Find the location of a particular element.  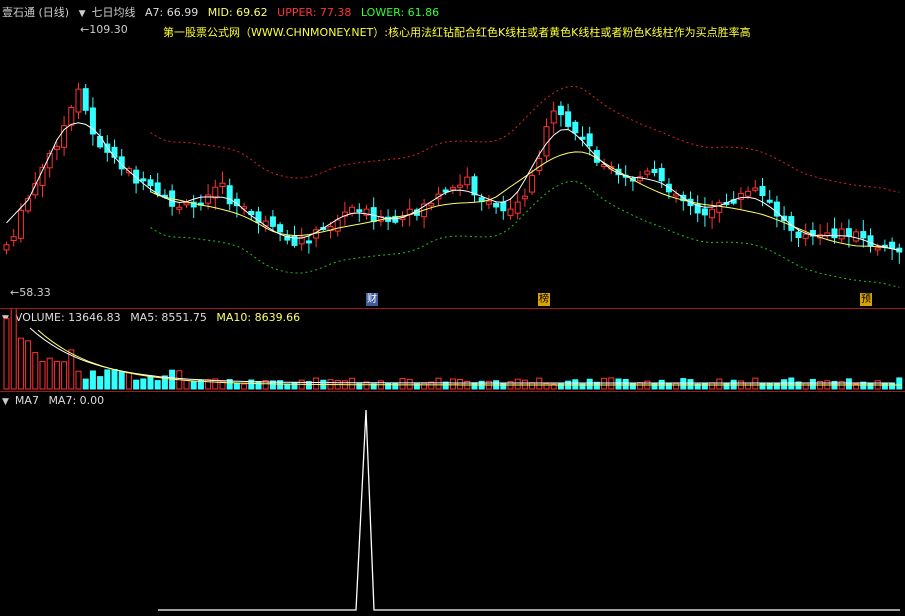

volume-chart is located at coordinates (452, 350).